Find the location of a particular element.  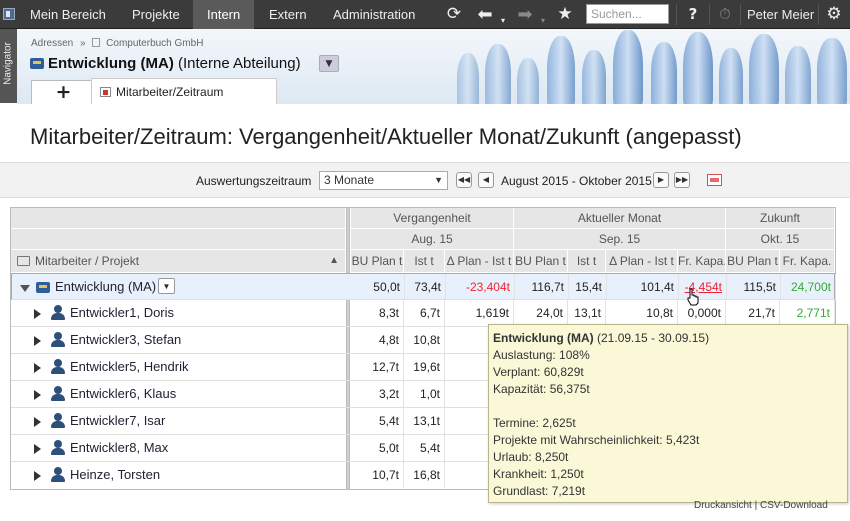

period-select: 3 Monate ▼ is located at coordinates (383, 180).